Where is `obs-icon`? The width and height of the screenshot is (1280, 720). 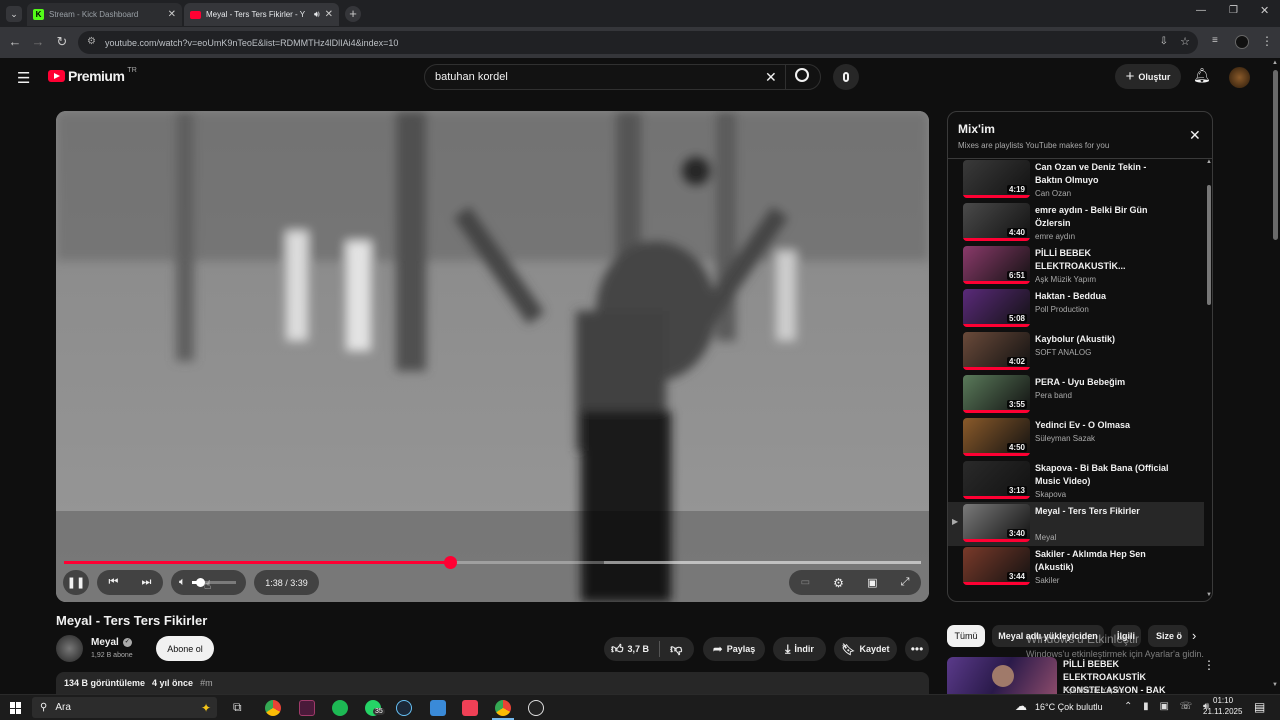
obs-icon is located at coordinates (536, 708).